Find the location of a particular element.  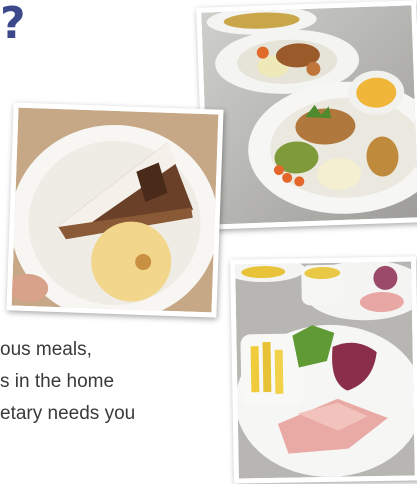

body-line-1: ous meals, is located at coordinates (46, 349).